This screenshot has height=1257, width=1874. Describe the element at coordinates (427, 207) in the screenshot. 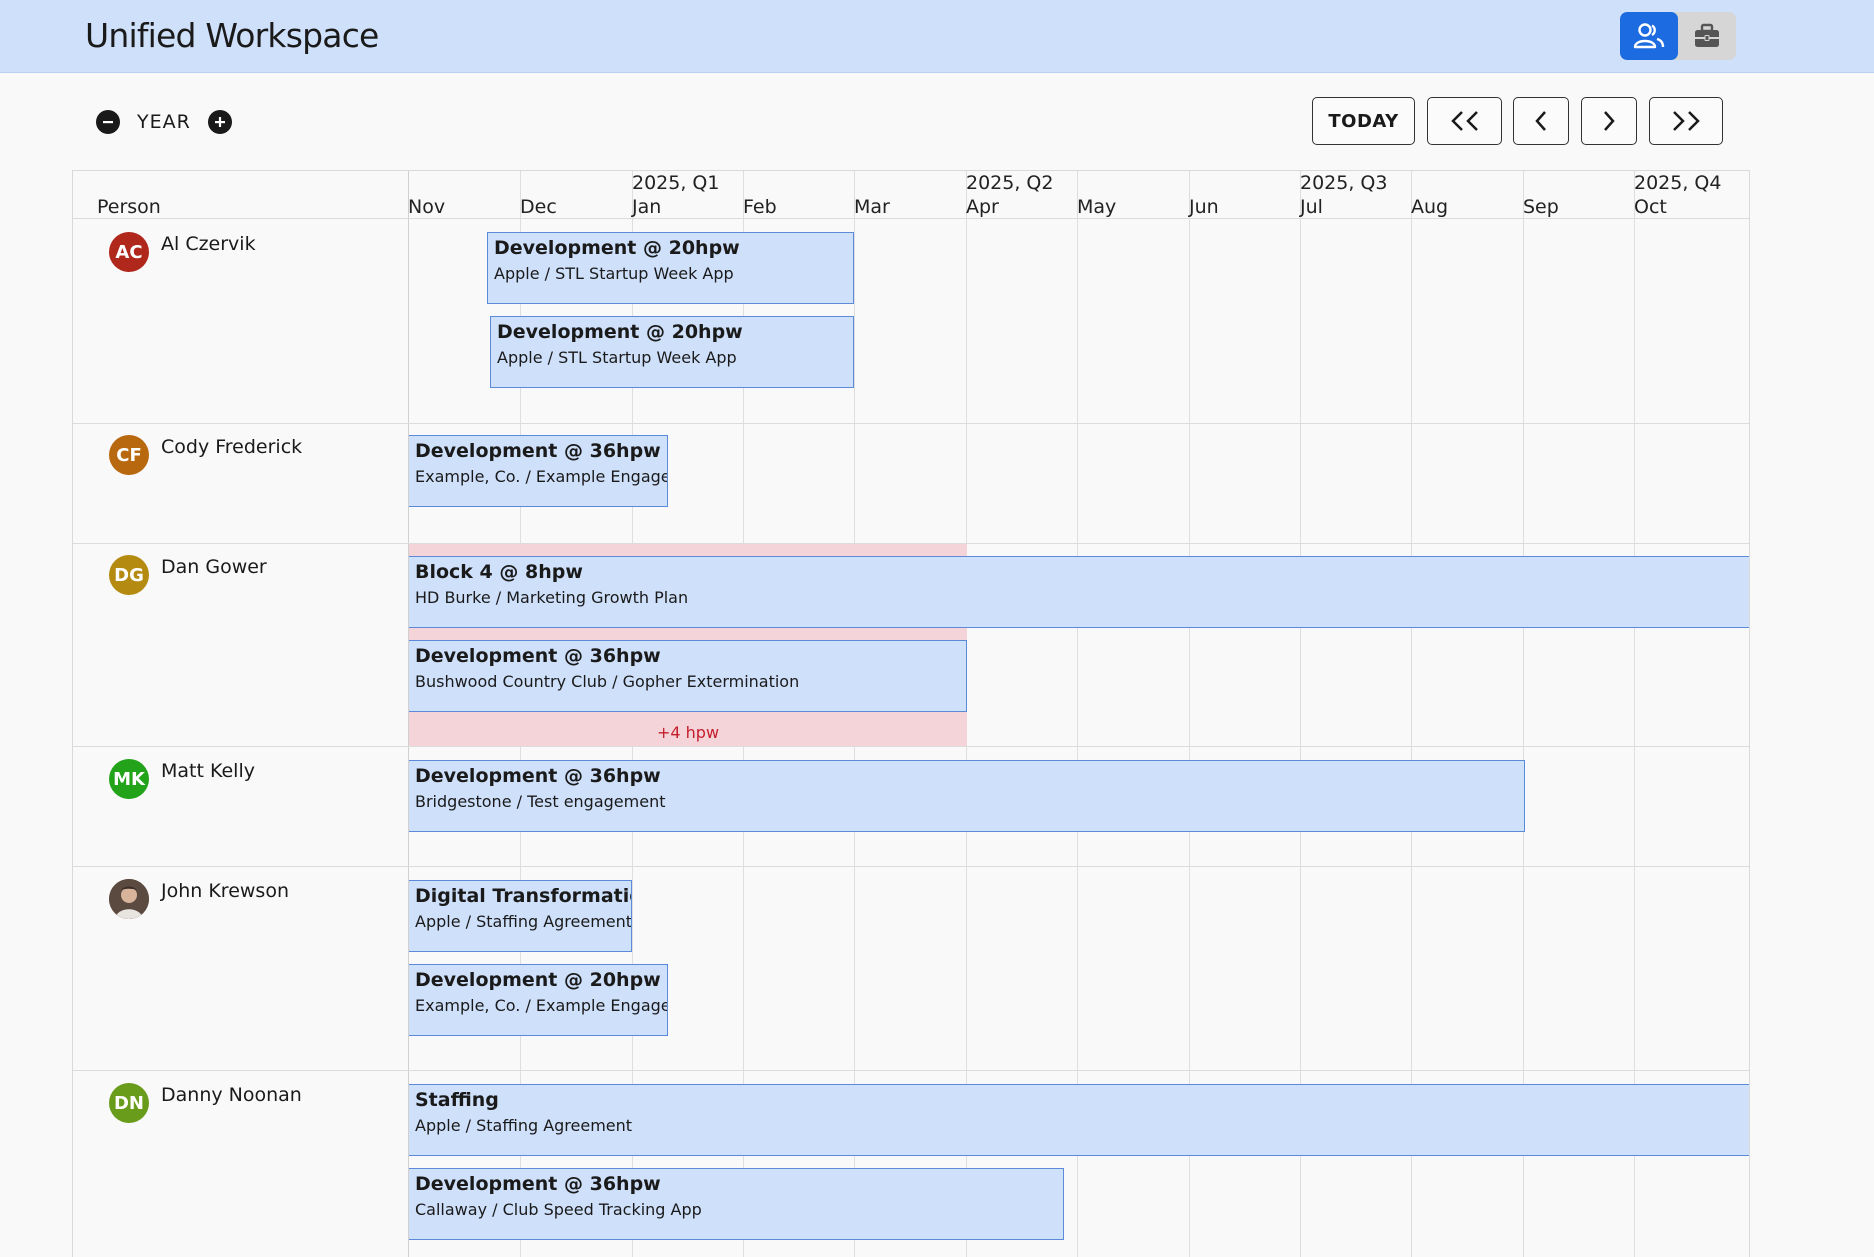

I see `month-label: Nov` at that location.